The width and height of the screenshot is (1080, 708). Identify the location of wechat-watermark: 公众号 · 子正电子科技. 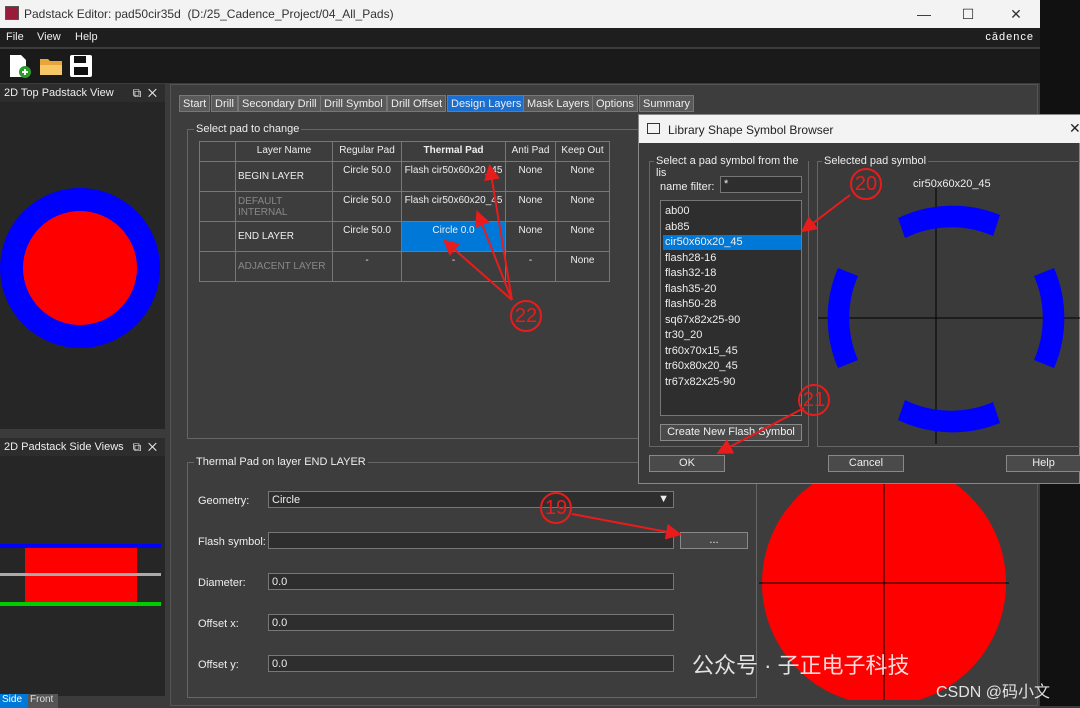
(801, 665).